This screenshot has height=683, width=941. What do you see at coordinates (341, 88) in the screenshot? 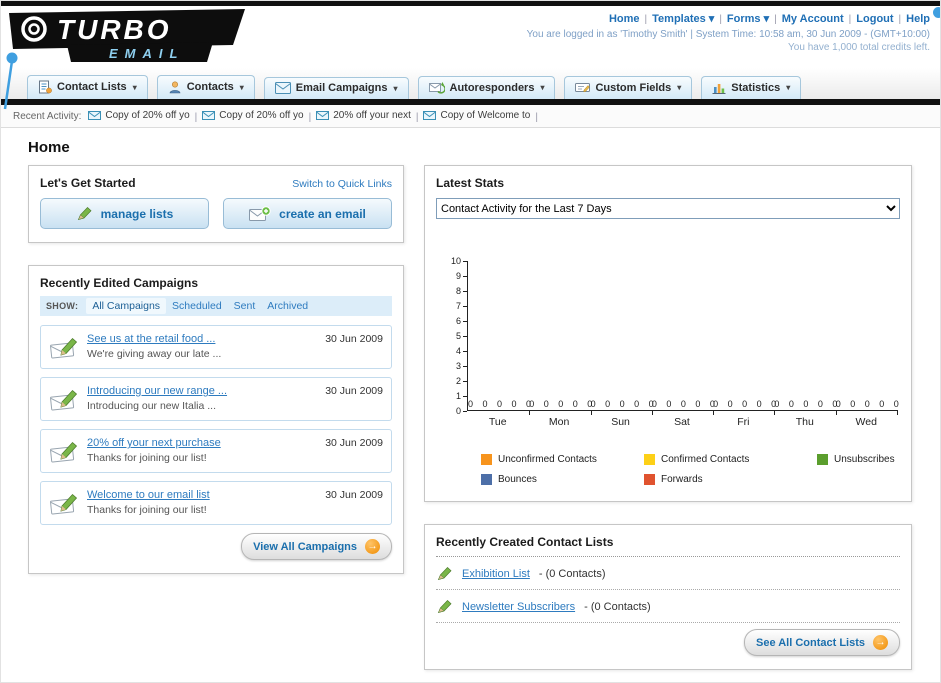
I see `tab-label: Email Campaigns` at bounding box center [341, 88].